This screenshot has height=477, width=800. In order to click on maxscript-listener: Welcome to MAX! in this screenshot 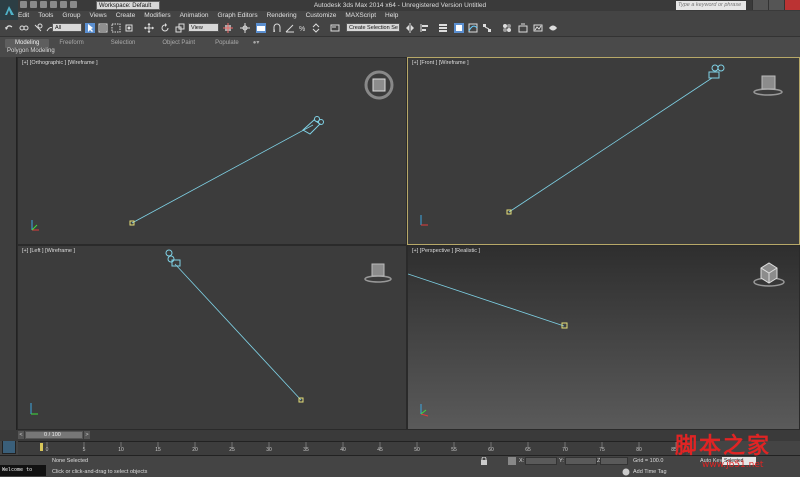, I will do `click(23, 470)`.